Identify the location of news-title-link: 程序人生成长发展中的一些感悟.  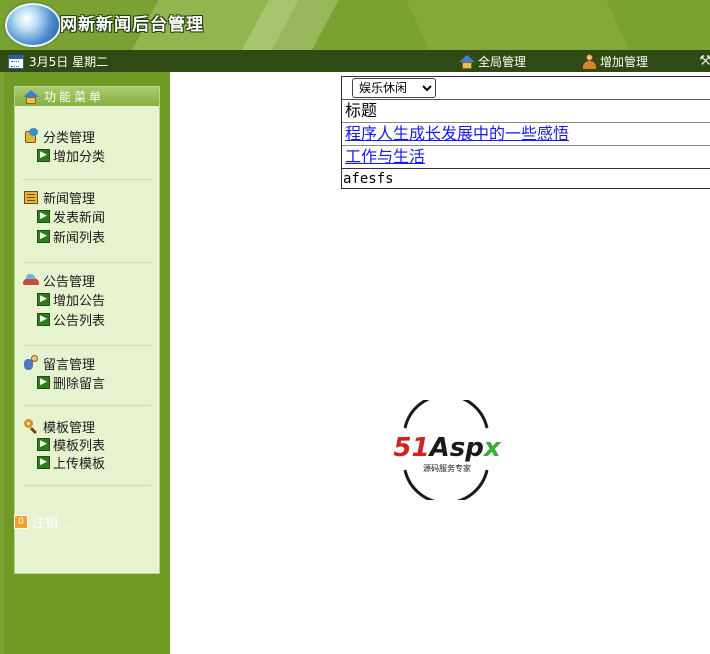
(457, 133).